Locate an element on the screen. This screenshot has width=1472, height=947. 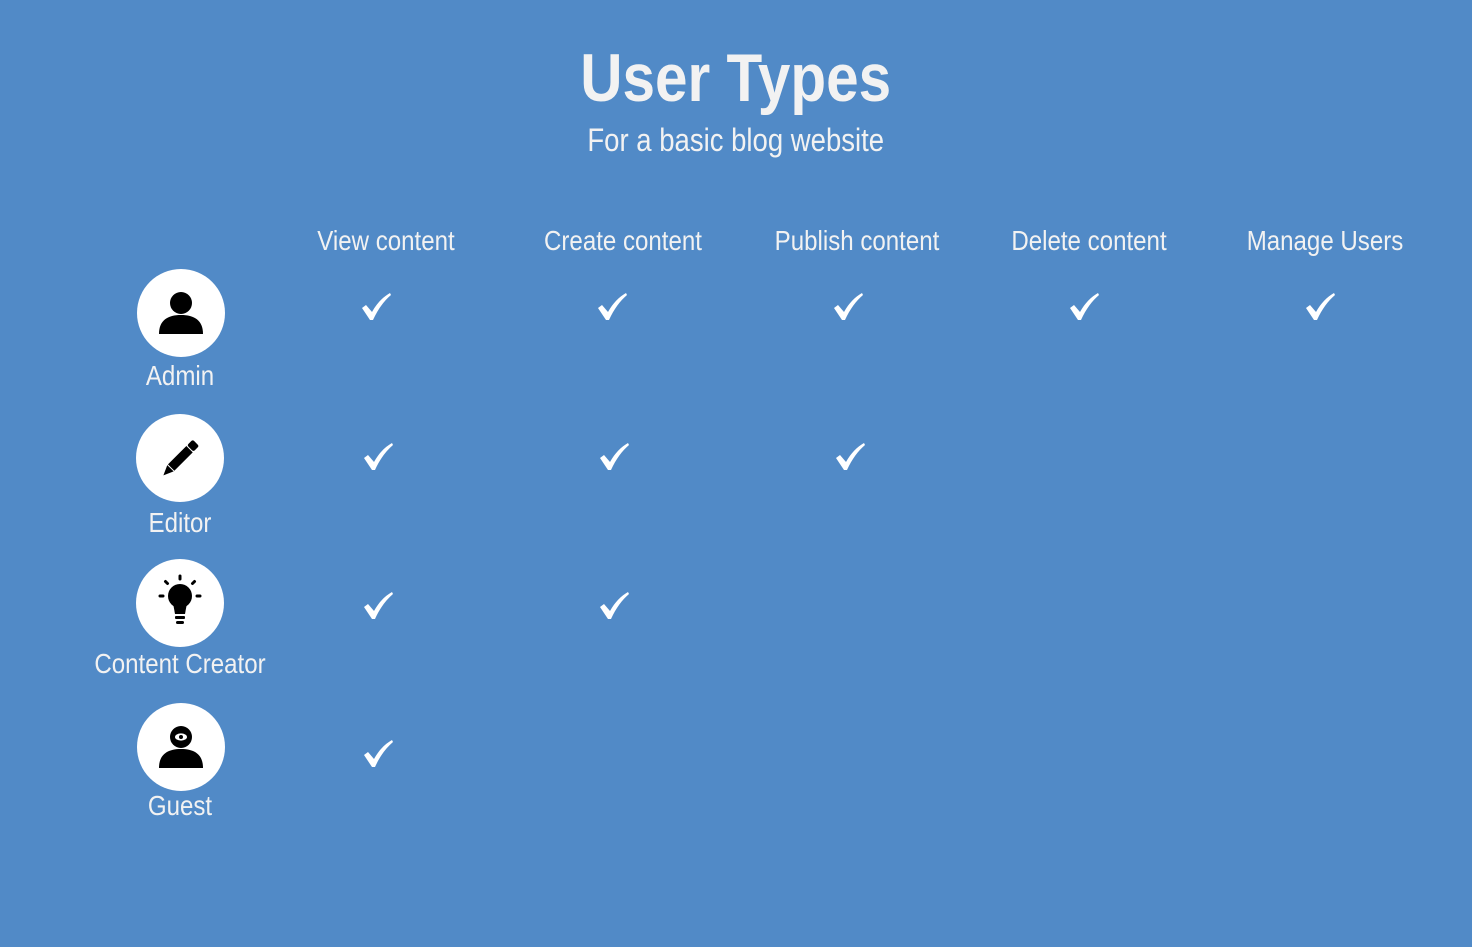
role-label-guest: Guest is located at coordinates (180, 805).